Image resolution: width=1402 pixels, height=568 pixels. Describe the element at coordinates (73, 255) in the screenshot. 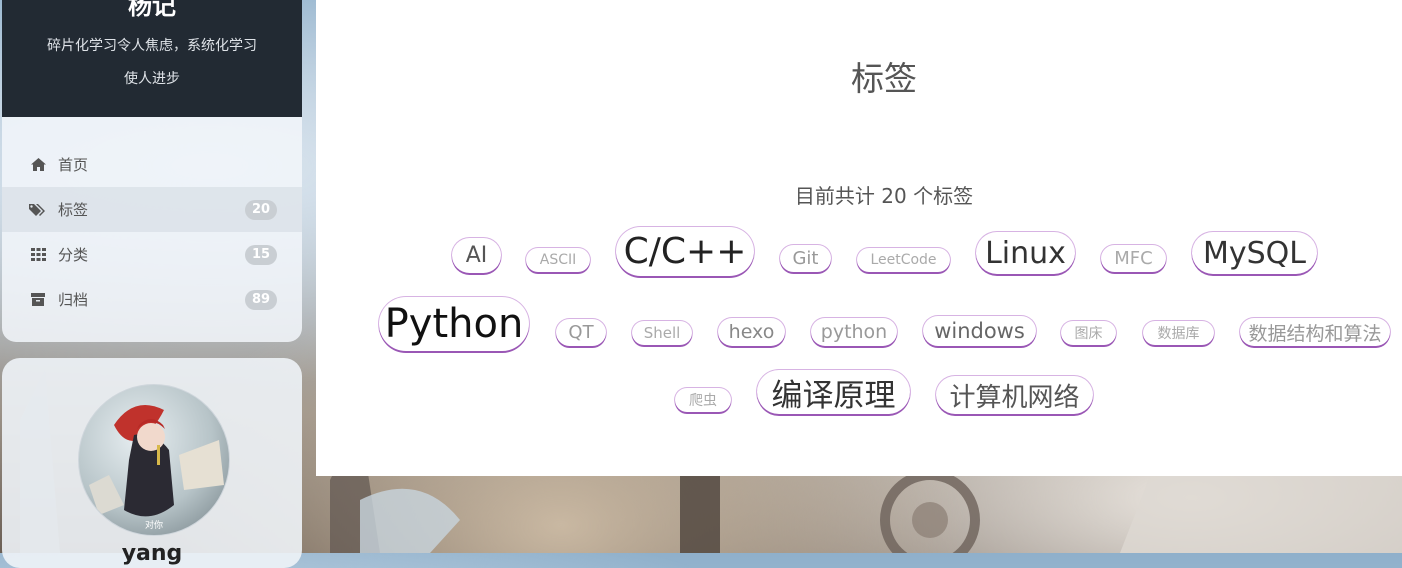

I see `sidebar-item-label: 分类` at that location.